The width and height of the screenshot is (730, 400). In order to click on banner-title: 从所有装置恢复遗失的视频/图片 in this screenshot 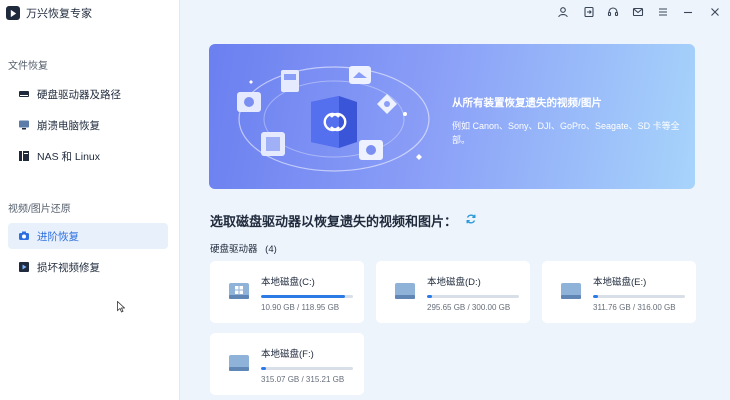, I will do `click(527, 103)`.